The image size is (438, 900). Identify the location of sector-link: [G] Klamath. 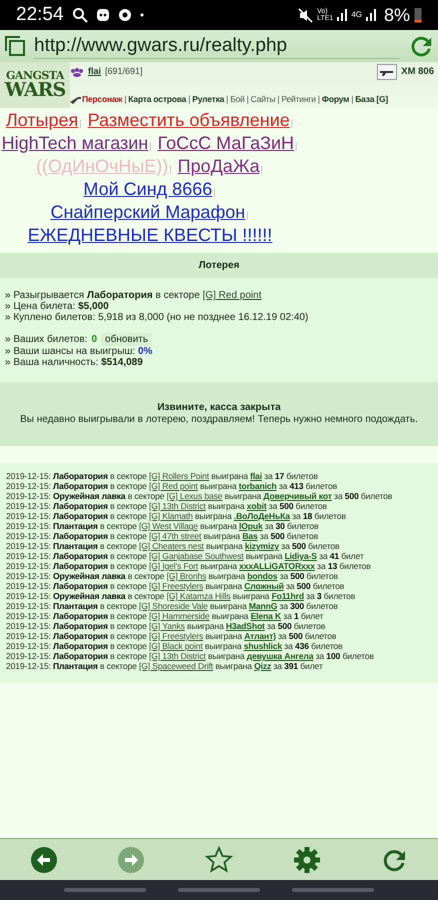
(171, 516).